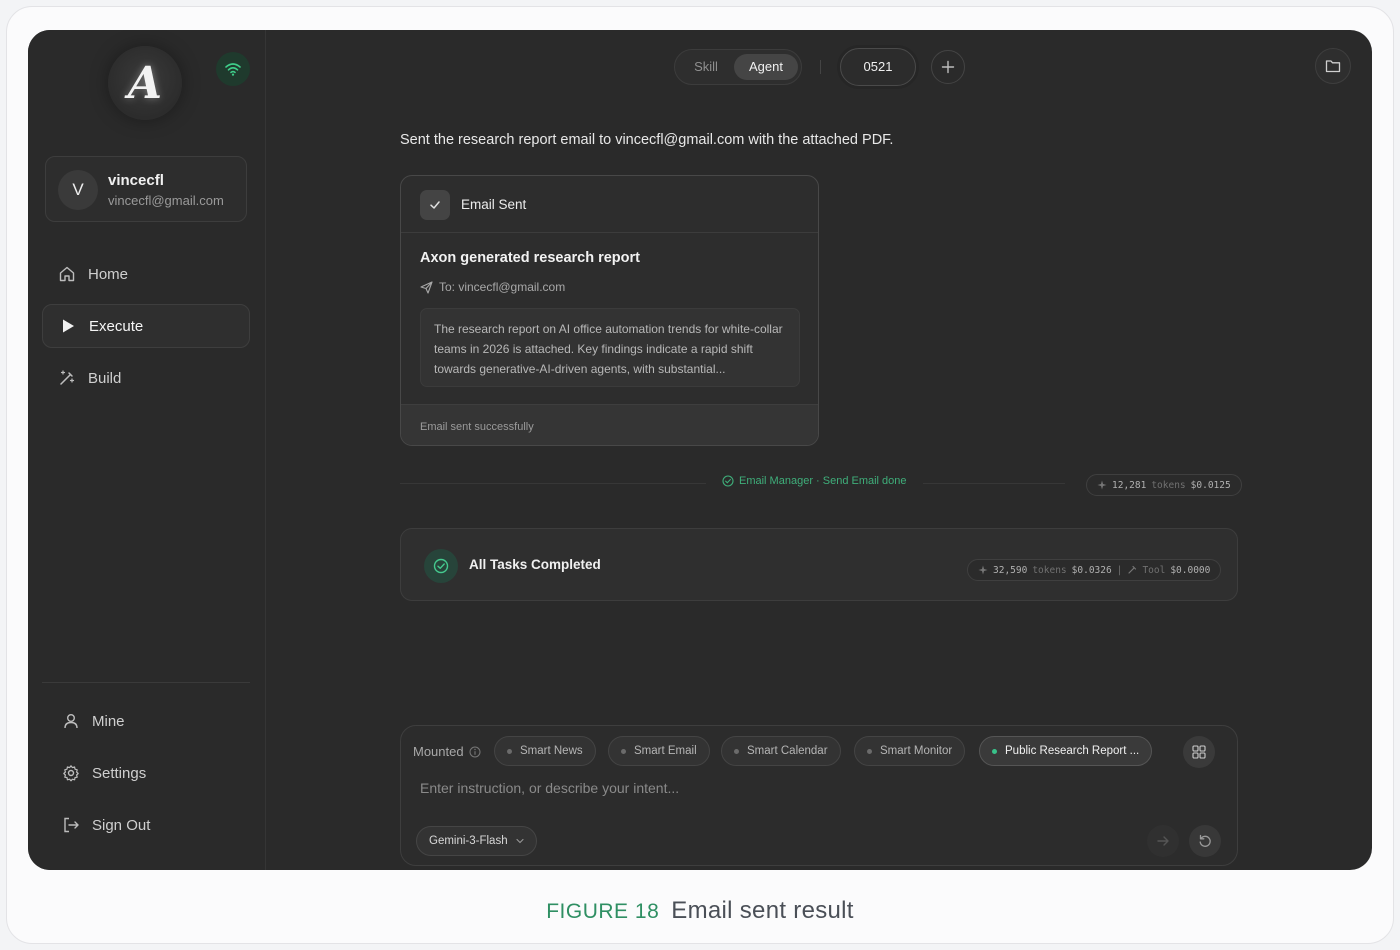  I want to click on chip-label: Smart Email, so click(665, 751).